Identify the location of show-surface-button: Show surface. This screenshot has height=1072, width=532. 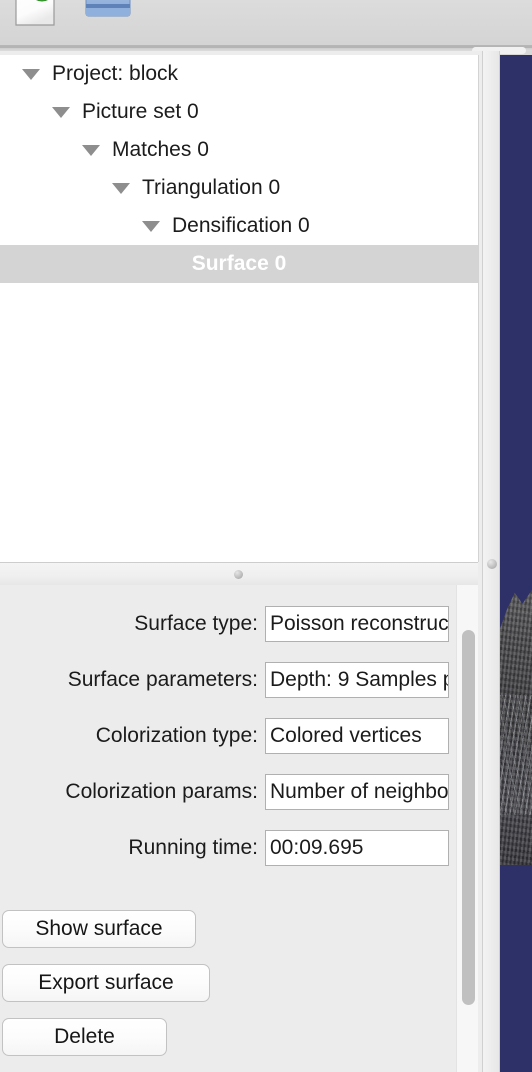
(99, 929).